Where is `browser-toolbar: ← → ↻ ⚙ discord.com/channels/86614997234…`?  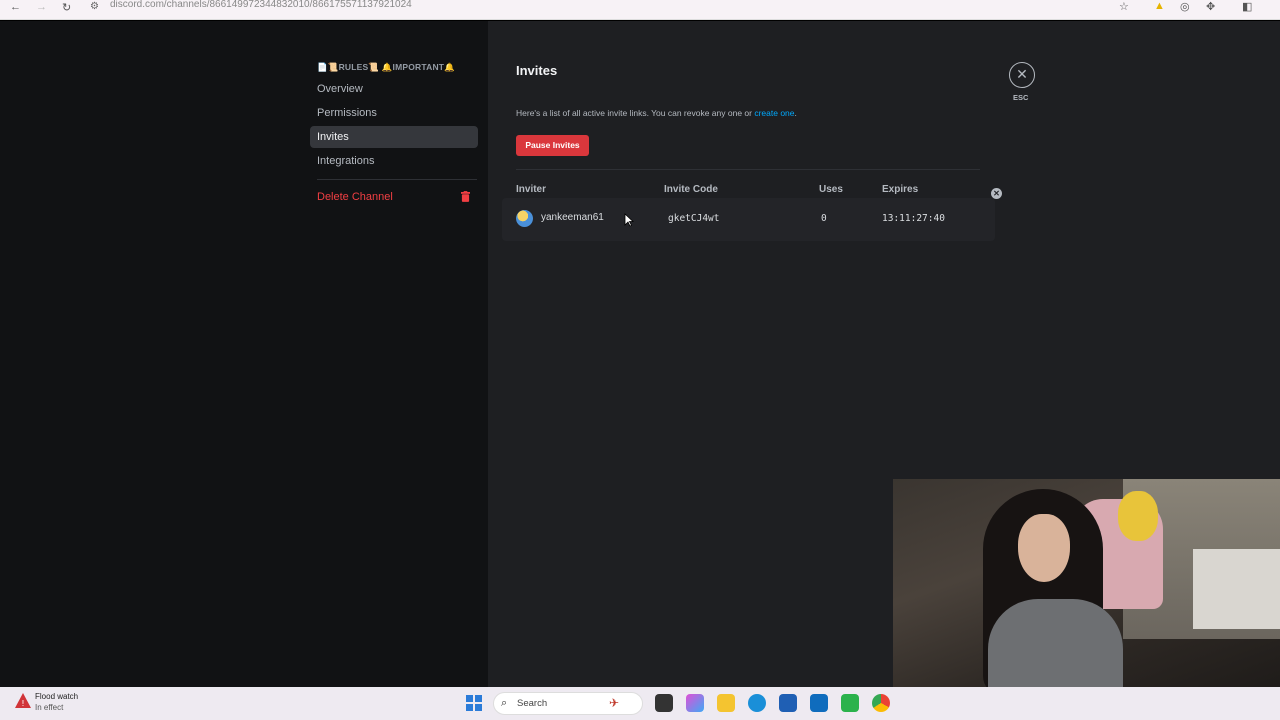
browser-toolbar: ← → ↻ ⚙ discord.com/channels/86614997234… is located at coordinates (640, 10).